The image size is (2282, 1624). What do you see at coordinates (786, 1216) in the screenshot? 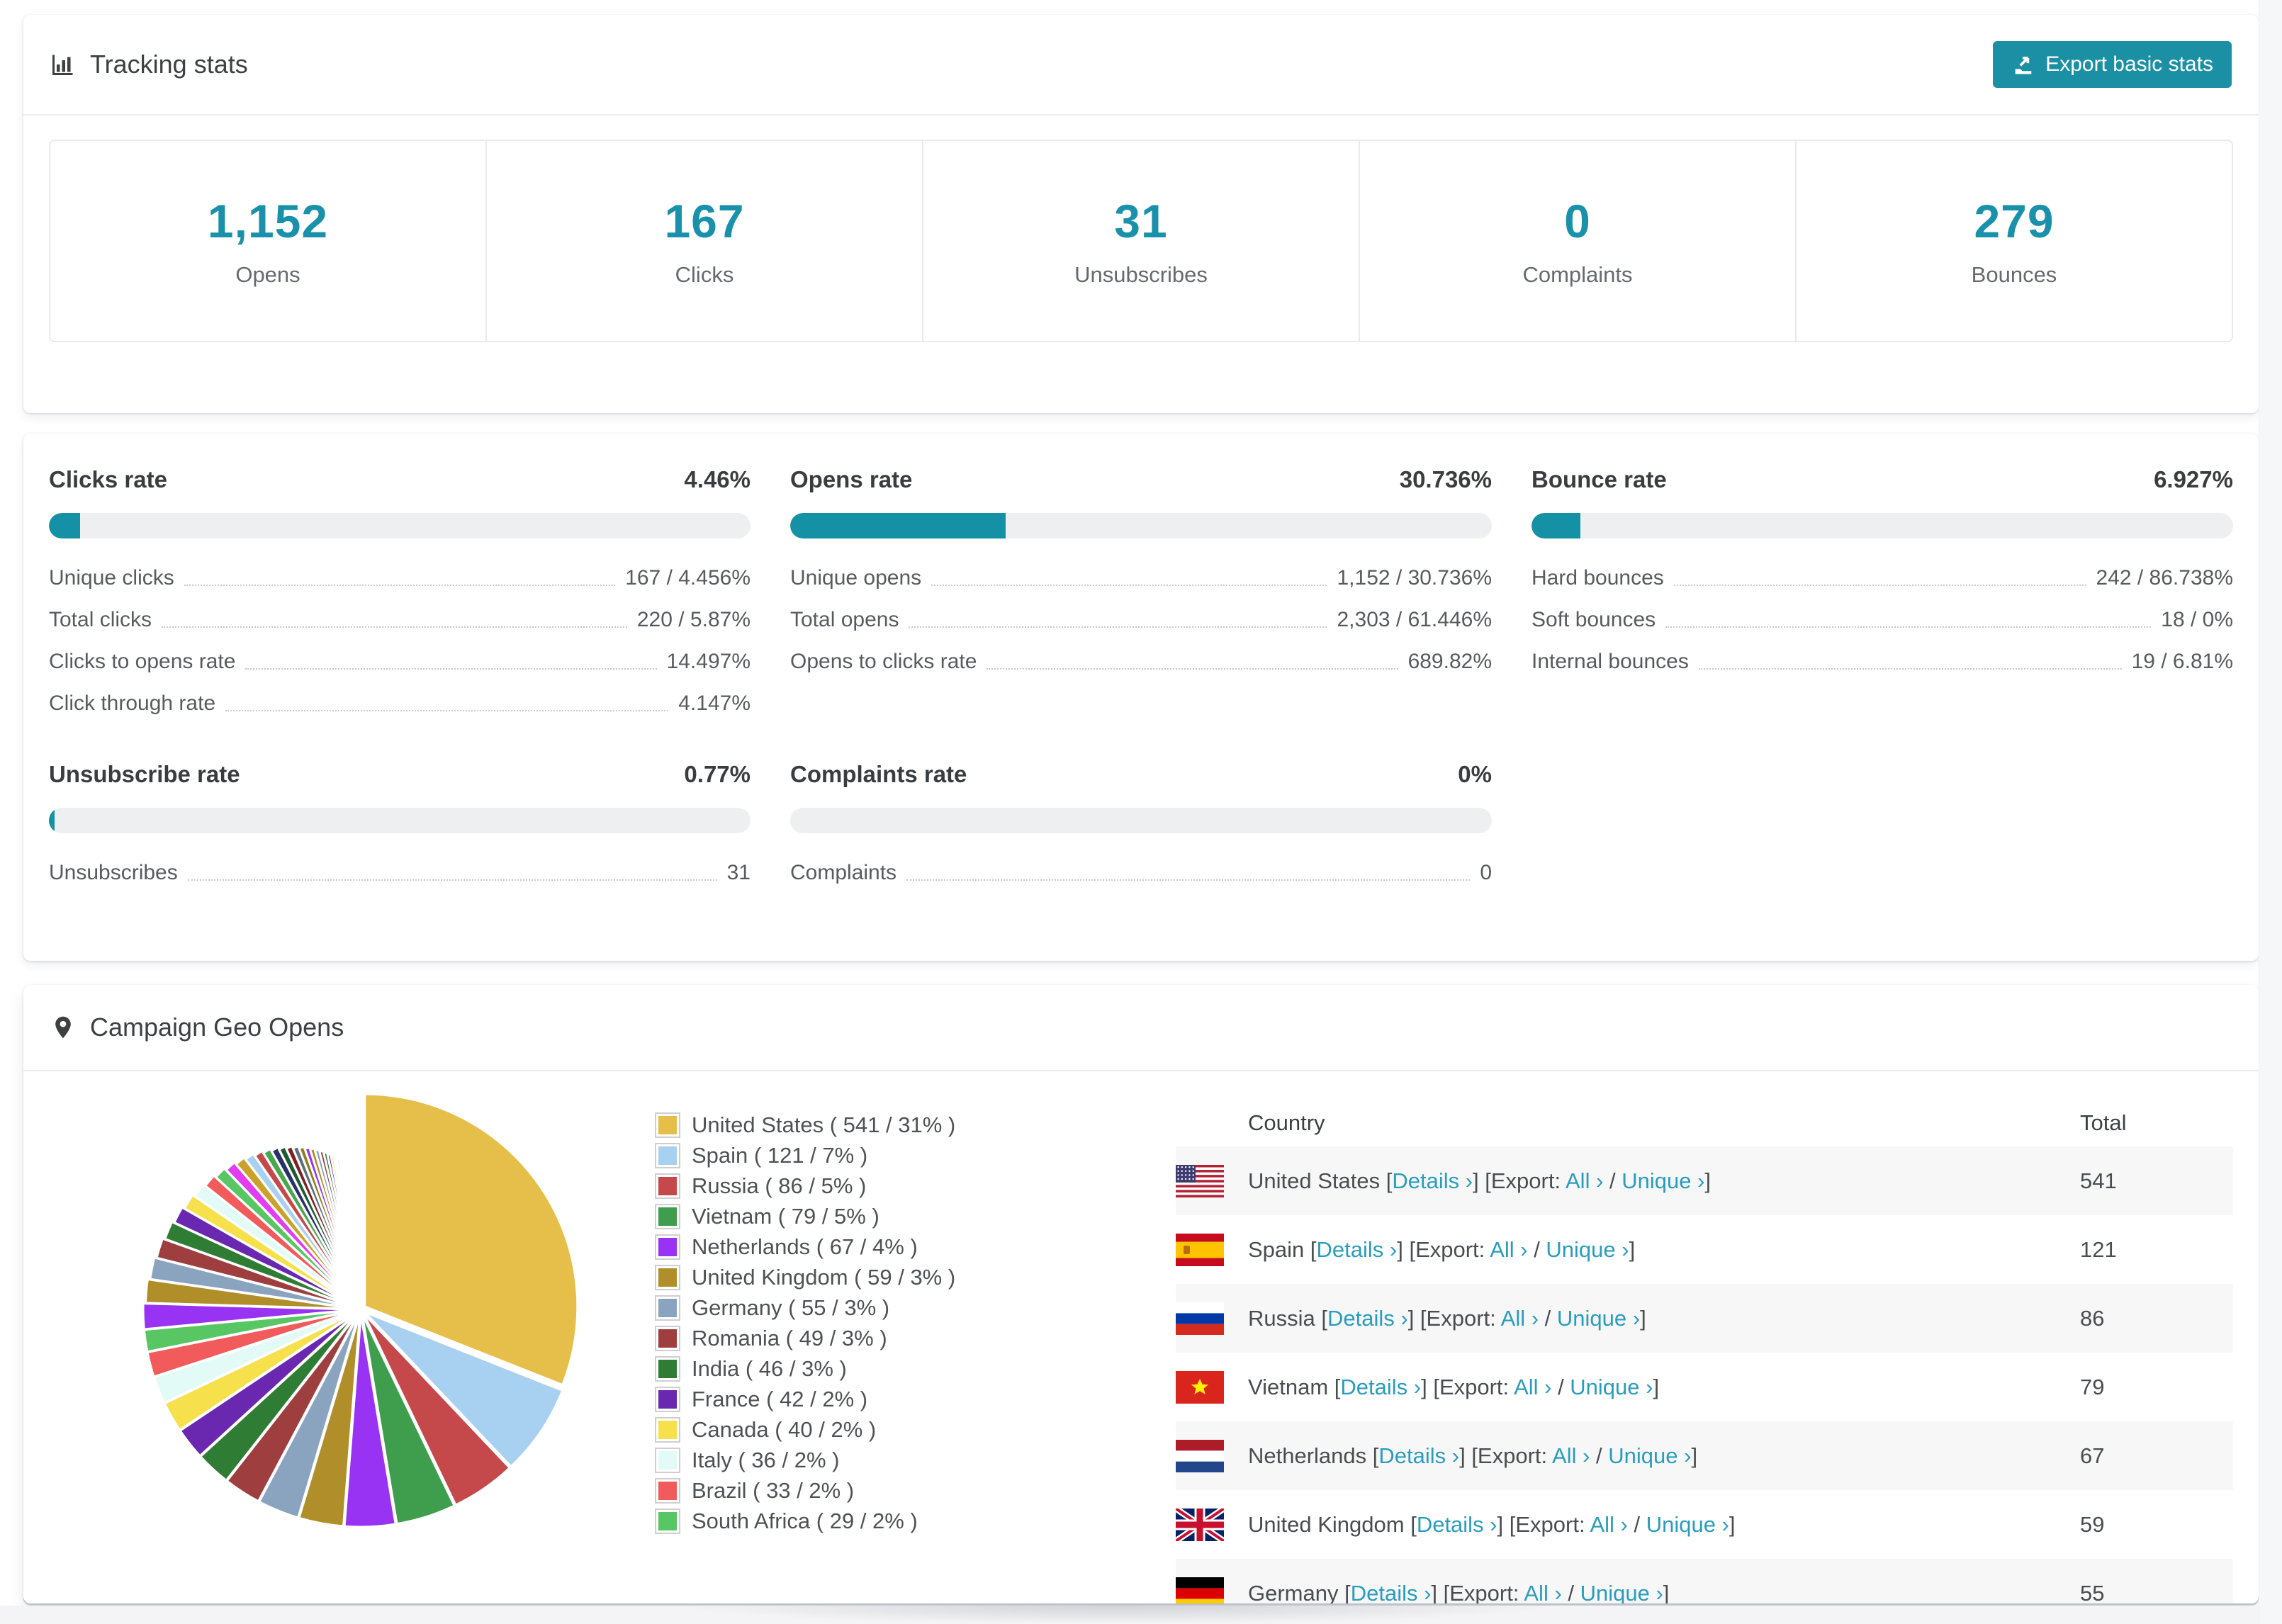
I see `legend-label: Vietnam ( 79 / 5% )` at bounding box center [786, 1216].